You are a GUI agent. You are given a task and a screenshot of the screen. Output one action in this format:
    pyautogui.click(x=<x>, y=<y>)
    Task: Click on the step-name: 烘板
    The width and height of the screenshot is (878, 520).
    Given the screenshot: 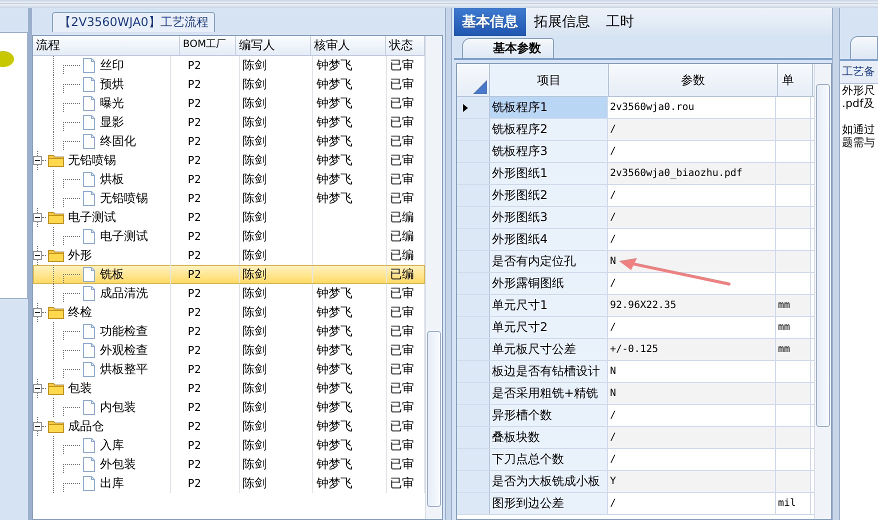 What is the action you would take?
    pyautogui.click(x=112, y=179)
    